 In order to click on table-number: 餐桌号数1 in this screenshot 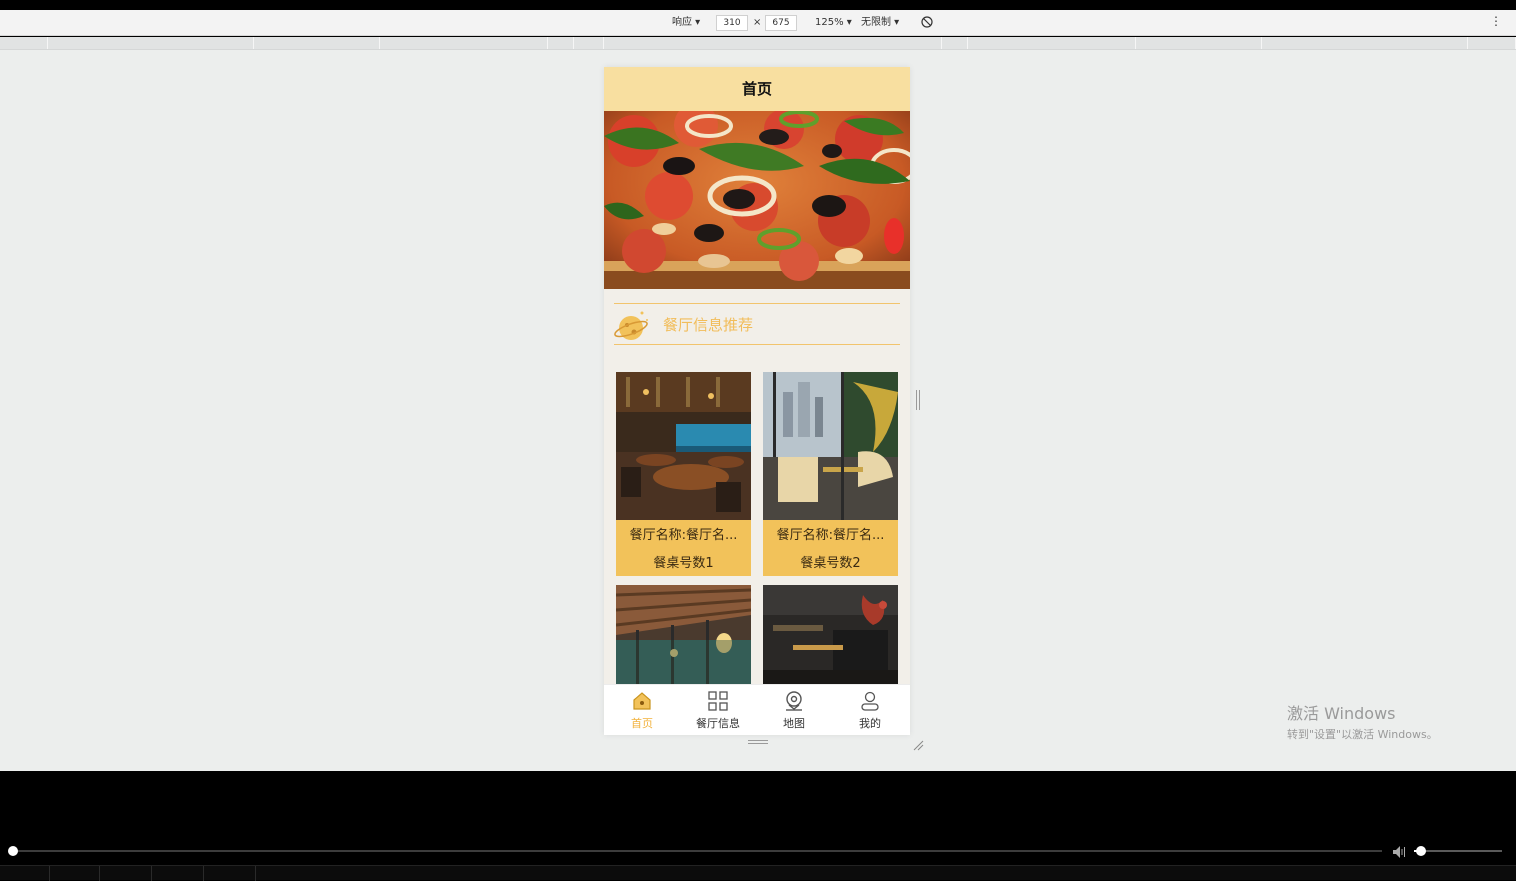, I will do `click(683, 563)`.